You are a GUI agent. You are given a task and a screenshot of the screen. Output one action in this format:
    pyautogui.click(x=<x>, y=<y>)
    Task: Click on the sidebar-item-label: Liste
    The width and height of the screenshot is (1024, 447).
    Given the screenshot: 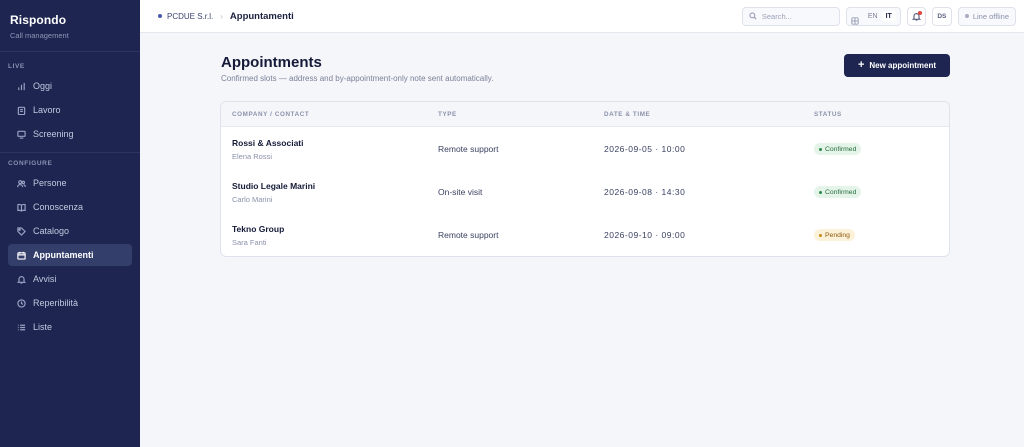 What is the action you would take?
    pyautogui.click(x=43, y=327)
    